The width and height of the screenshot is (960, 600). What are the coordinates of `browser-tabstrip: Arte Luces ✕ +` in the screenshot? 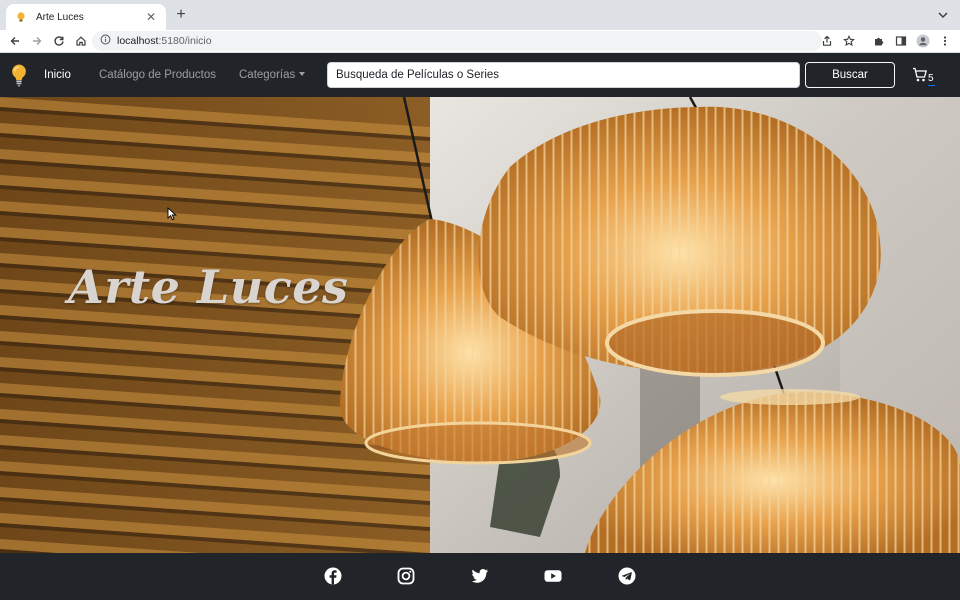 It's located at (480, 15).